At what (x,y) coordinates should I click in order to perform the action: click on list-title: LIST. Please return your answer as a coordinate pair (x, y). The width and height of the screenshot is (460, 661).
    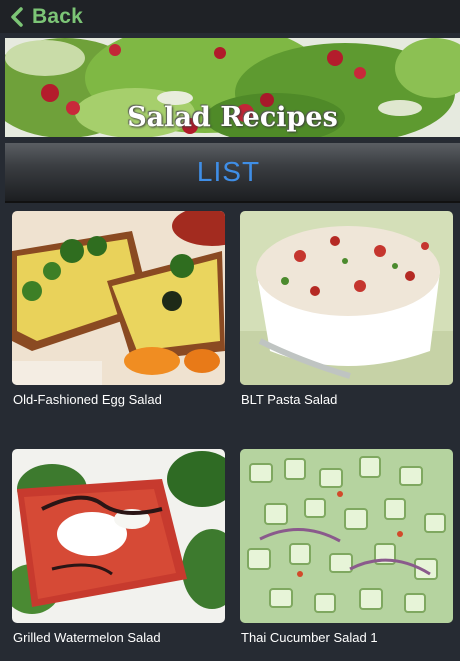
    Looking at the image, I should click on (228, 171).